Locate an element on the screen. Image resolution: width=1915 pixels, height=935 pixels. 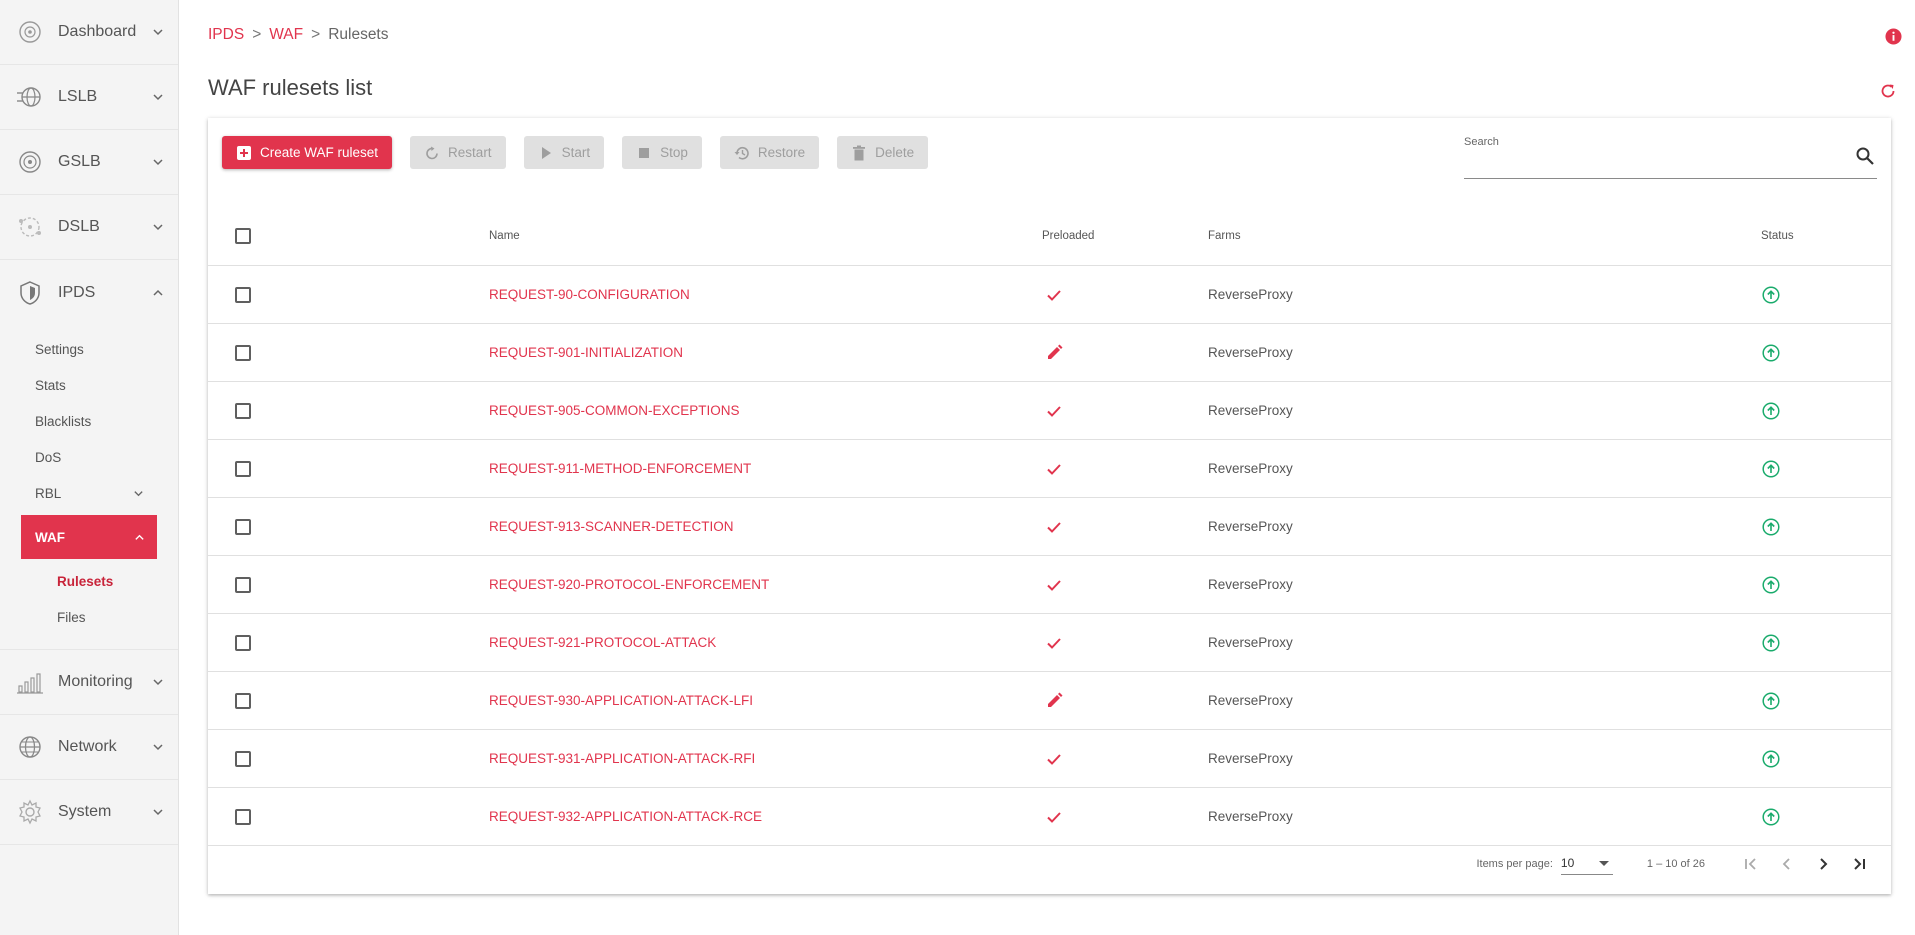
sidebar-item-lslb: LSLB is located at coordinates (89, 97).